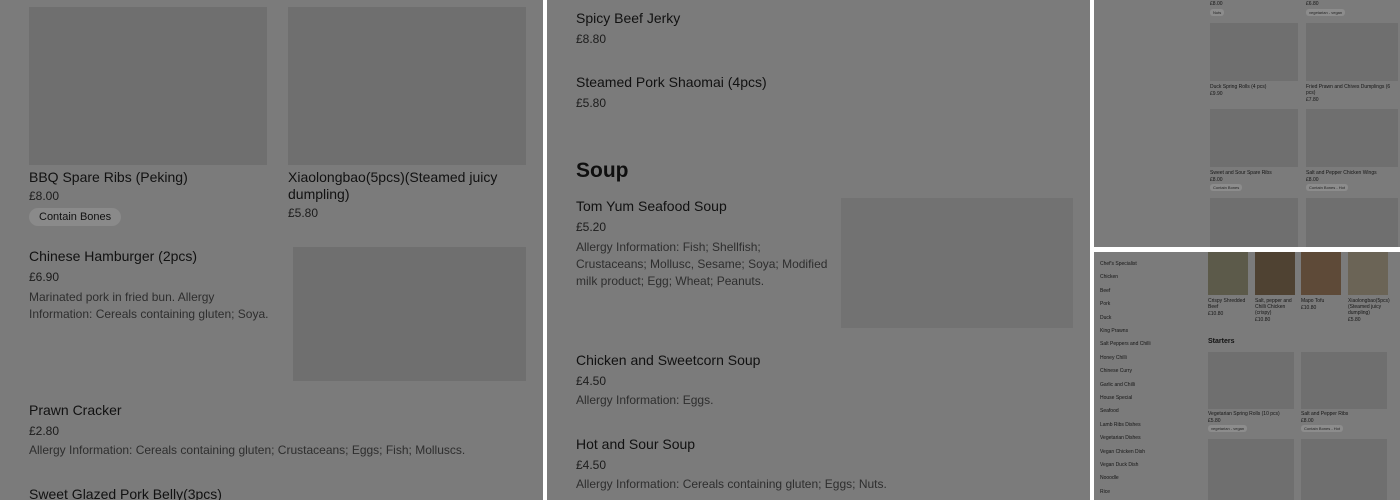  Describe the element at coordinates (1116, 371) in the screenshot. I see `sidebar-item: Chinese Curry` at that location.